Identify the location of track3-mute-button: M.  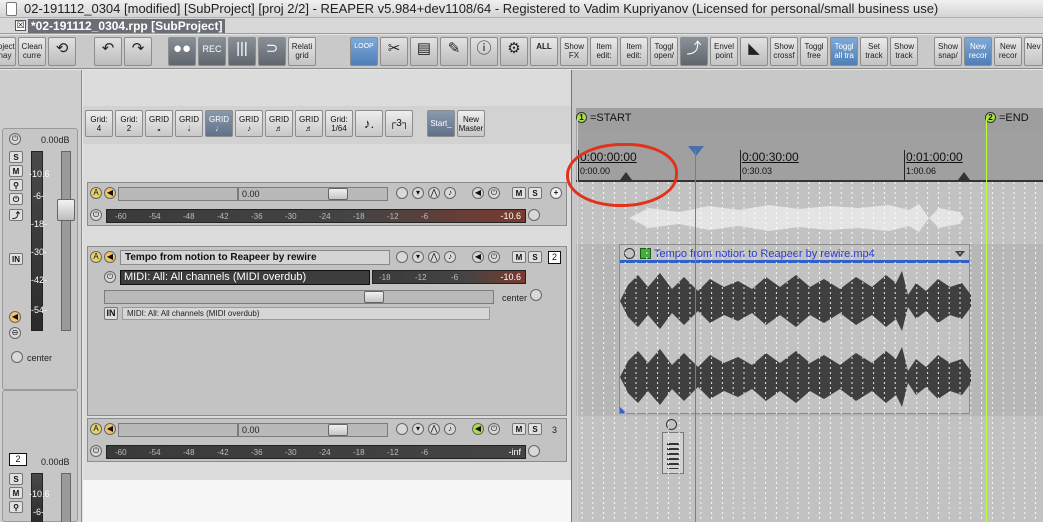
(519, 429).